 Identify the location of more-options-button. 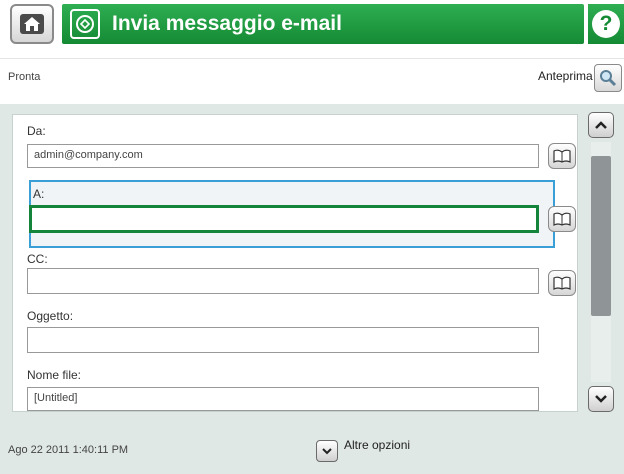
(327, 451).